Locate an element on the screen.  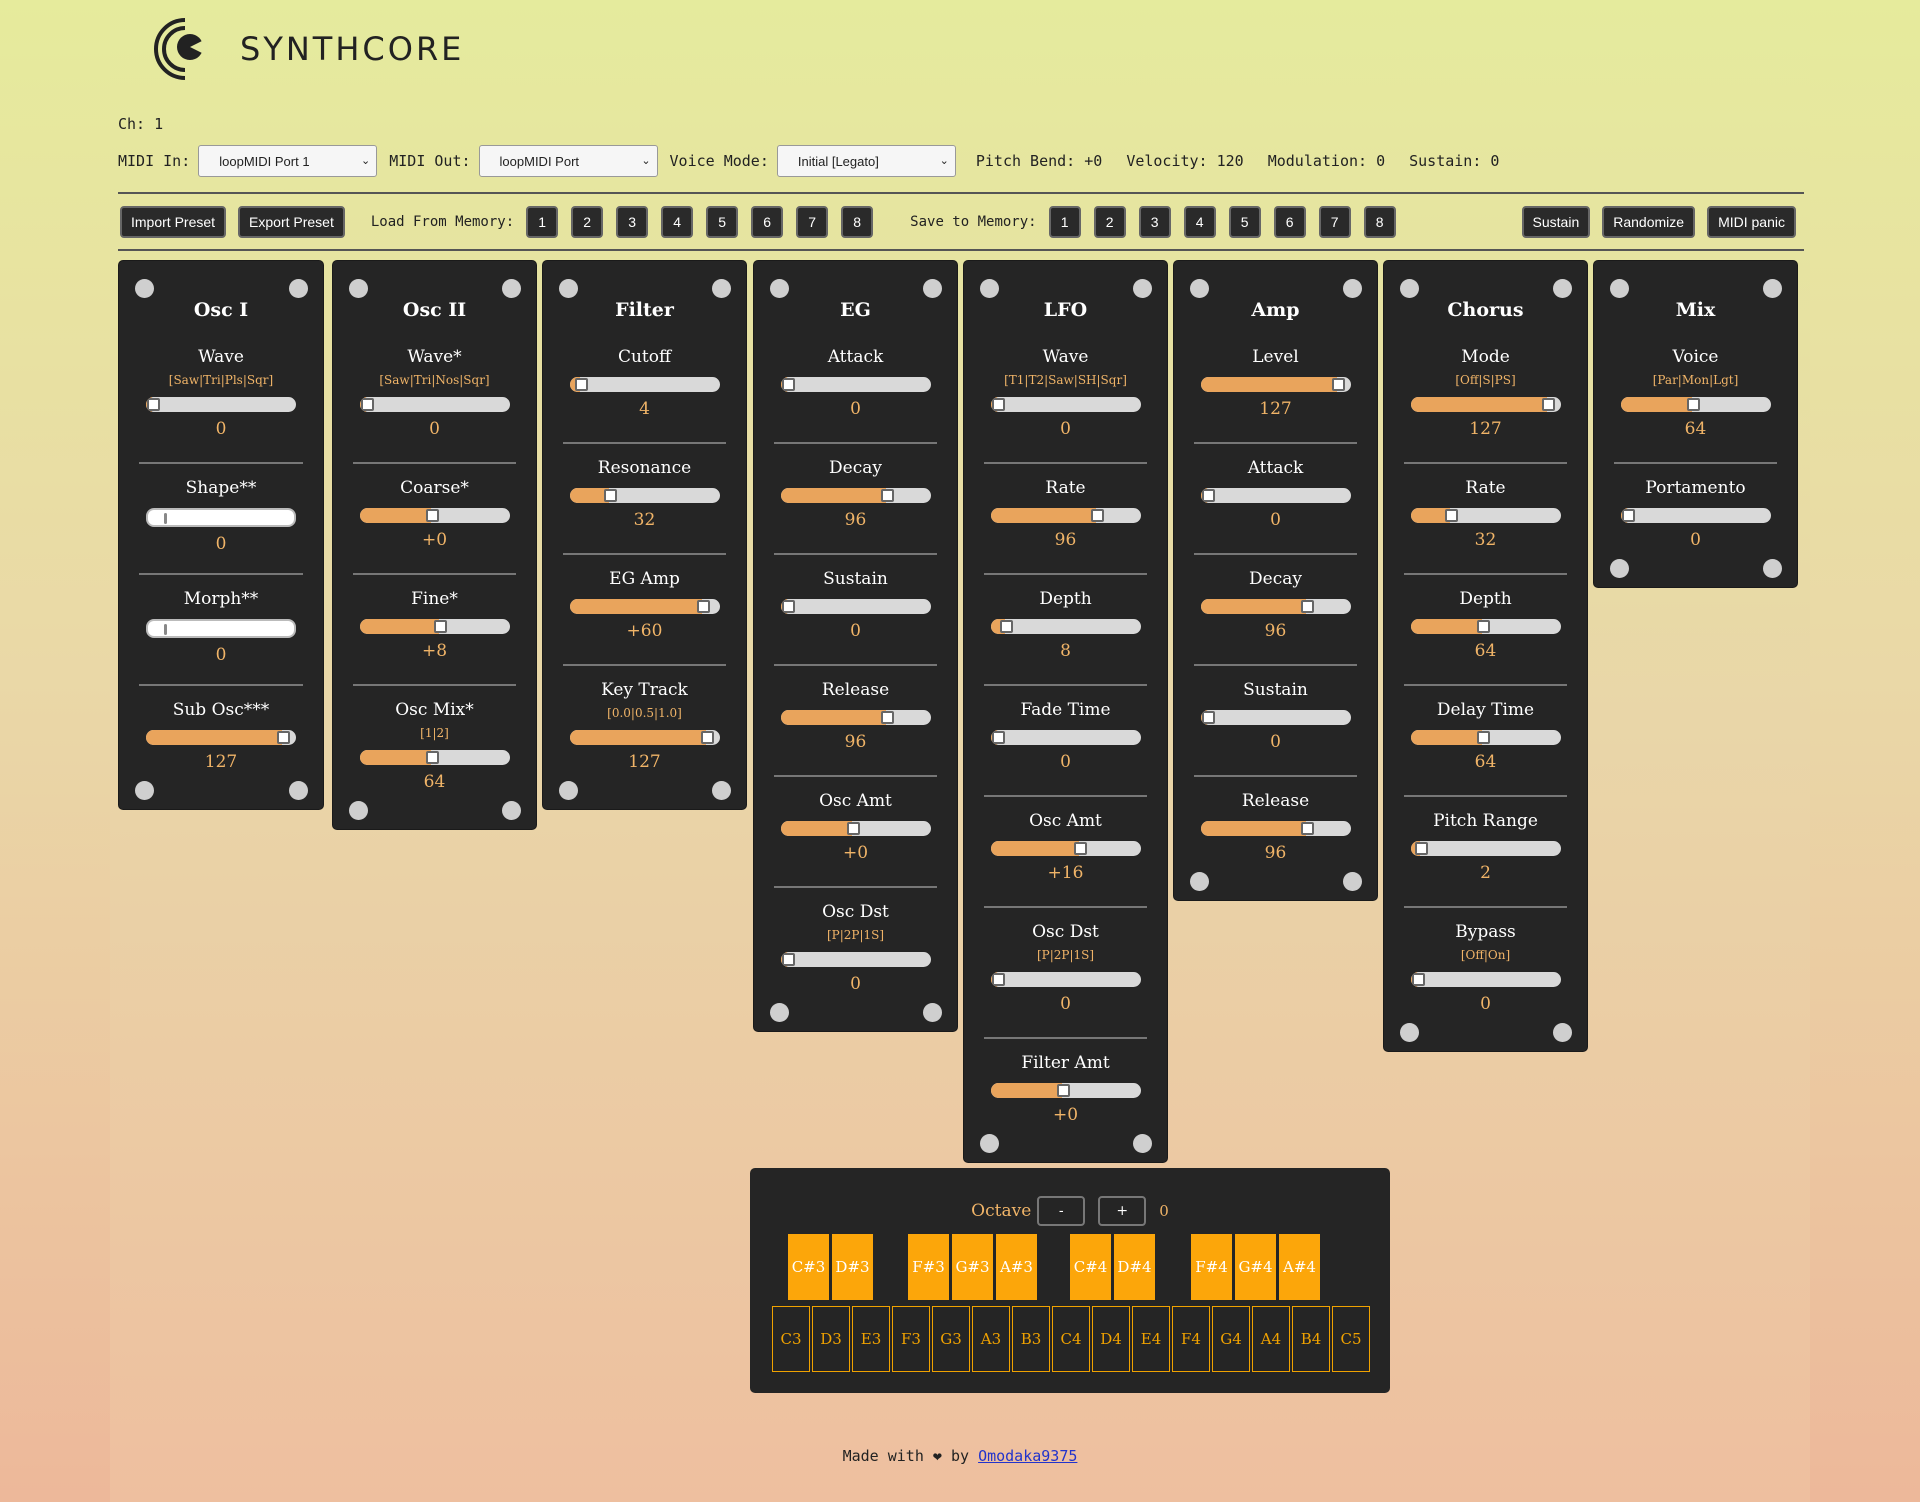
voice-mode-select: Initial [Legato] ⌄ is located at coordinates (866, 161).